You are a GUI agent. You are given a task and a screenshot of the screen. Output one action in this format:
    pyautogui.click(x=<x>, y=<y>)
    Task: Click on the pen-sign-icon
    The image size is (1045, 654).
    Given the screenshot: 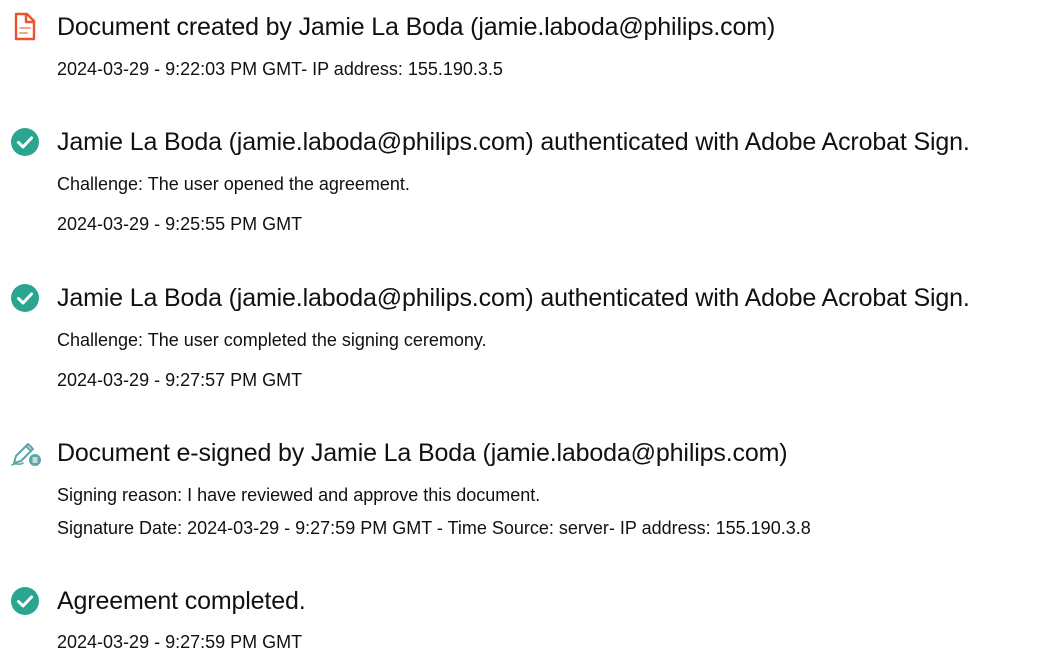 What is the action you would take?
    pyautogui.click(x=25, y=453)
    